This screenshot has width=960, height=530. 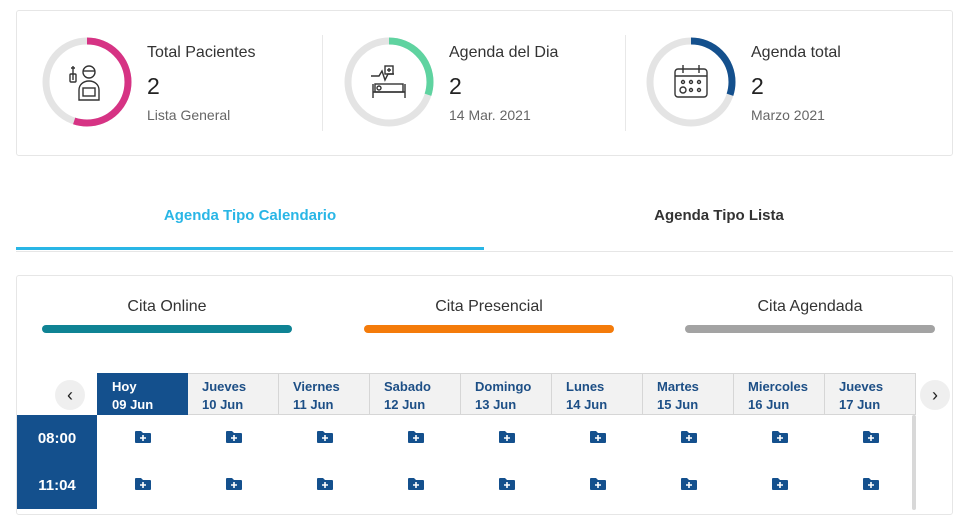 I want to click on agenda-tabs: Agenda Tipo Calendario Agenda Tipo Lista, so click(x=484, y=219).